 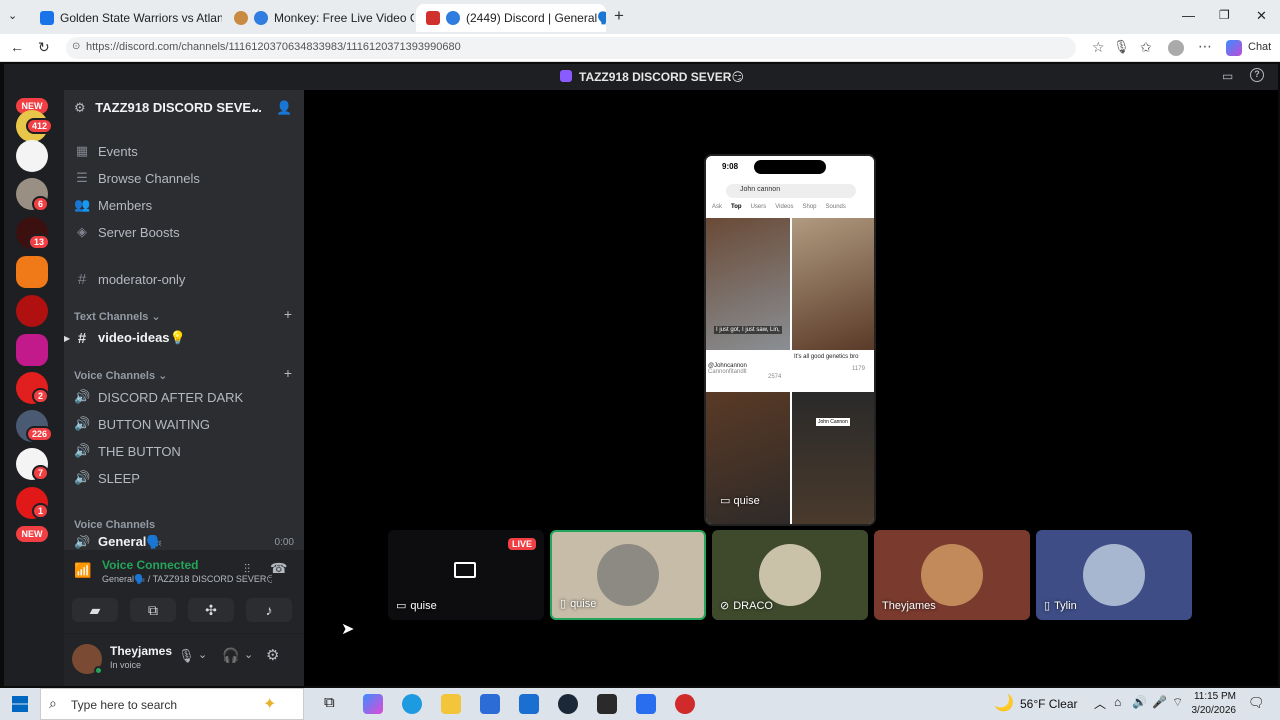 What do you see at coordinates (749, 369) in the screenshot?
I see `video-meta: @Johncannon Cannonfitandlt 2574` at bounding box center [749, 369].